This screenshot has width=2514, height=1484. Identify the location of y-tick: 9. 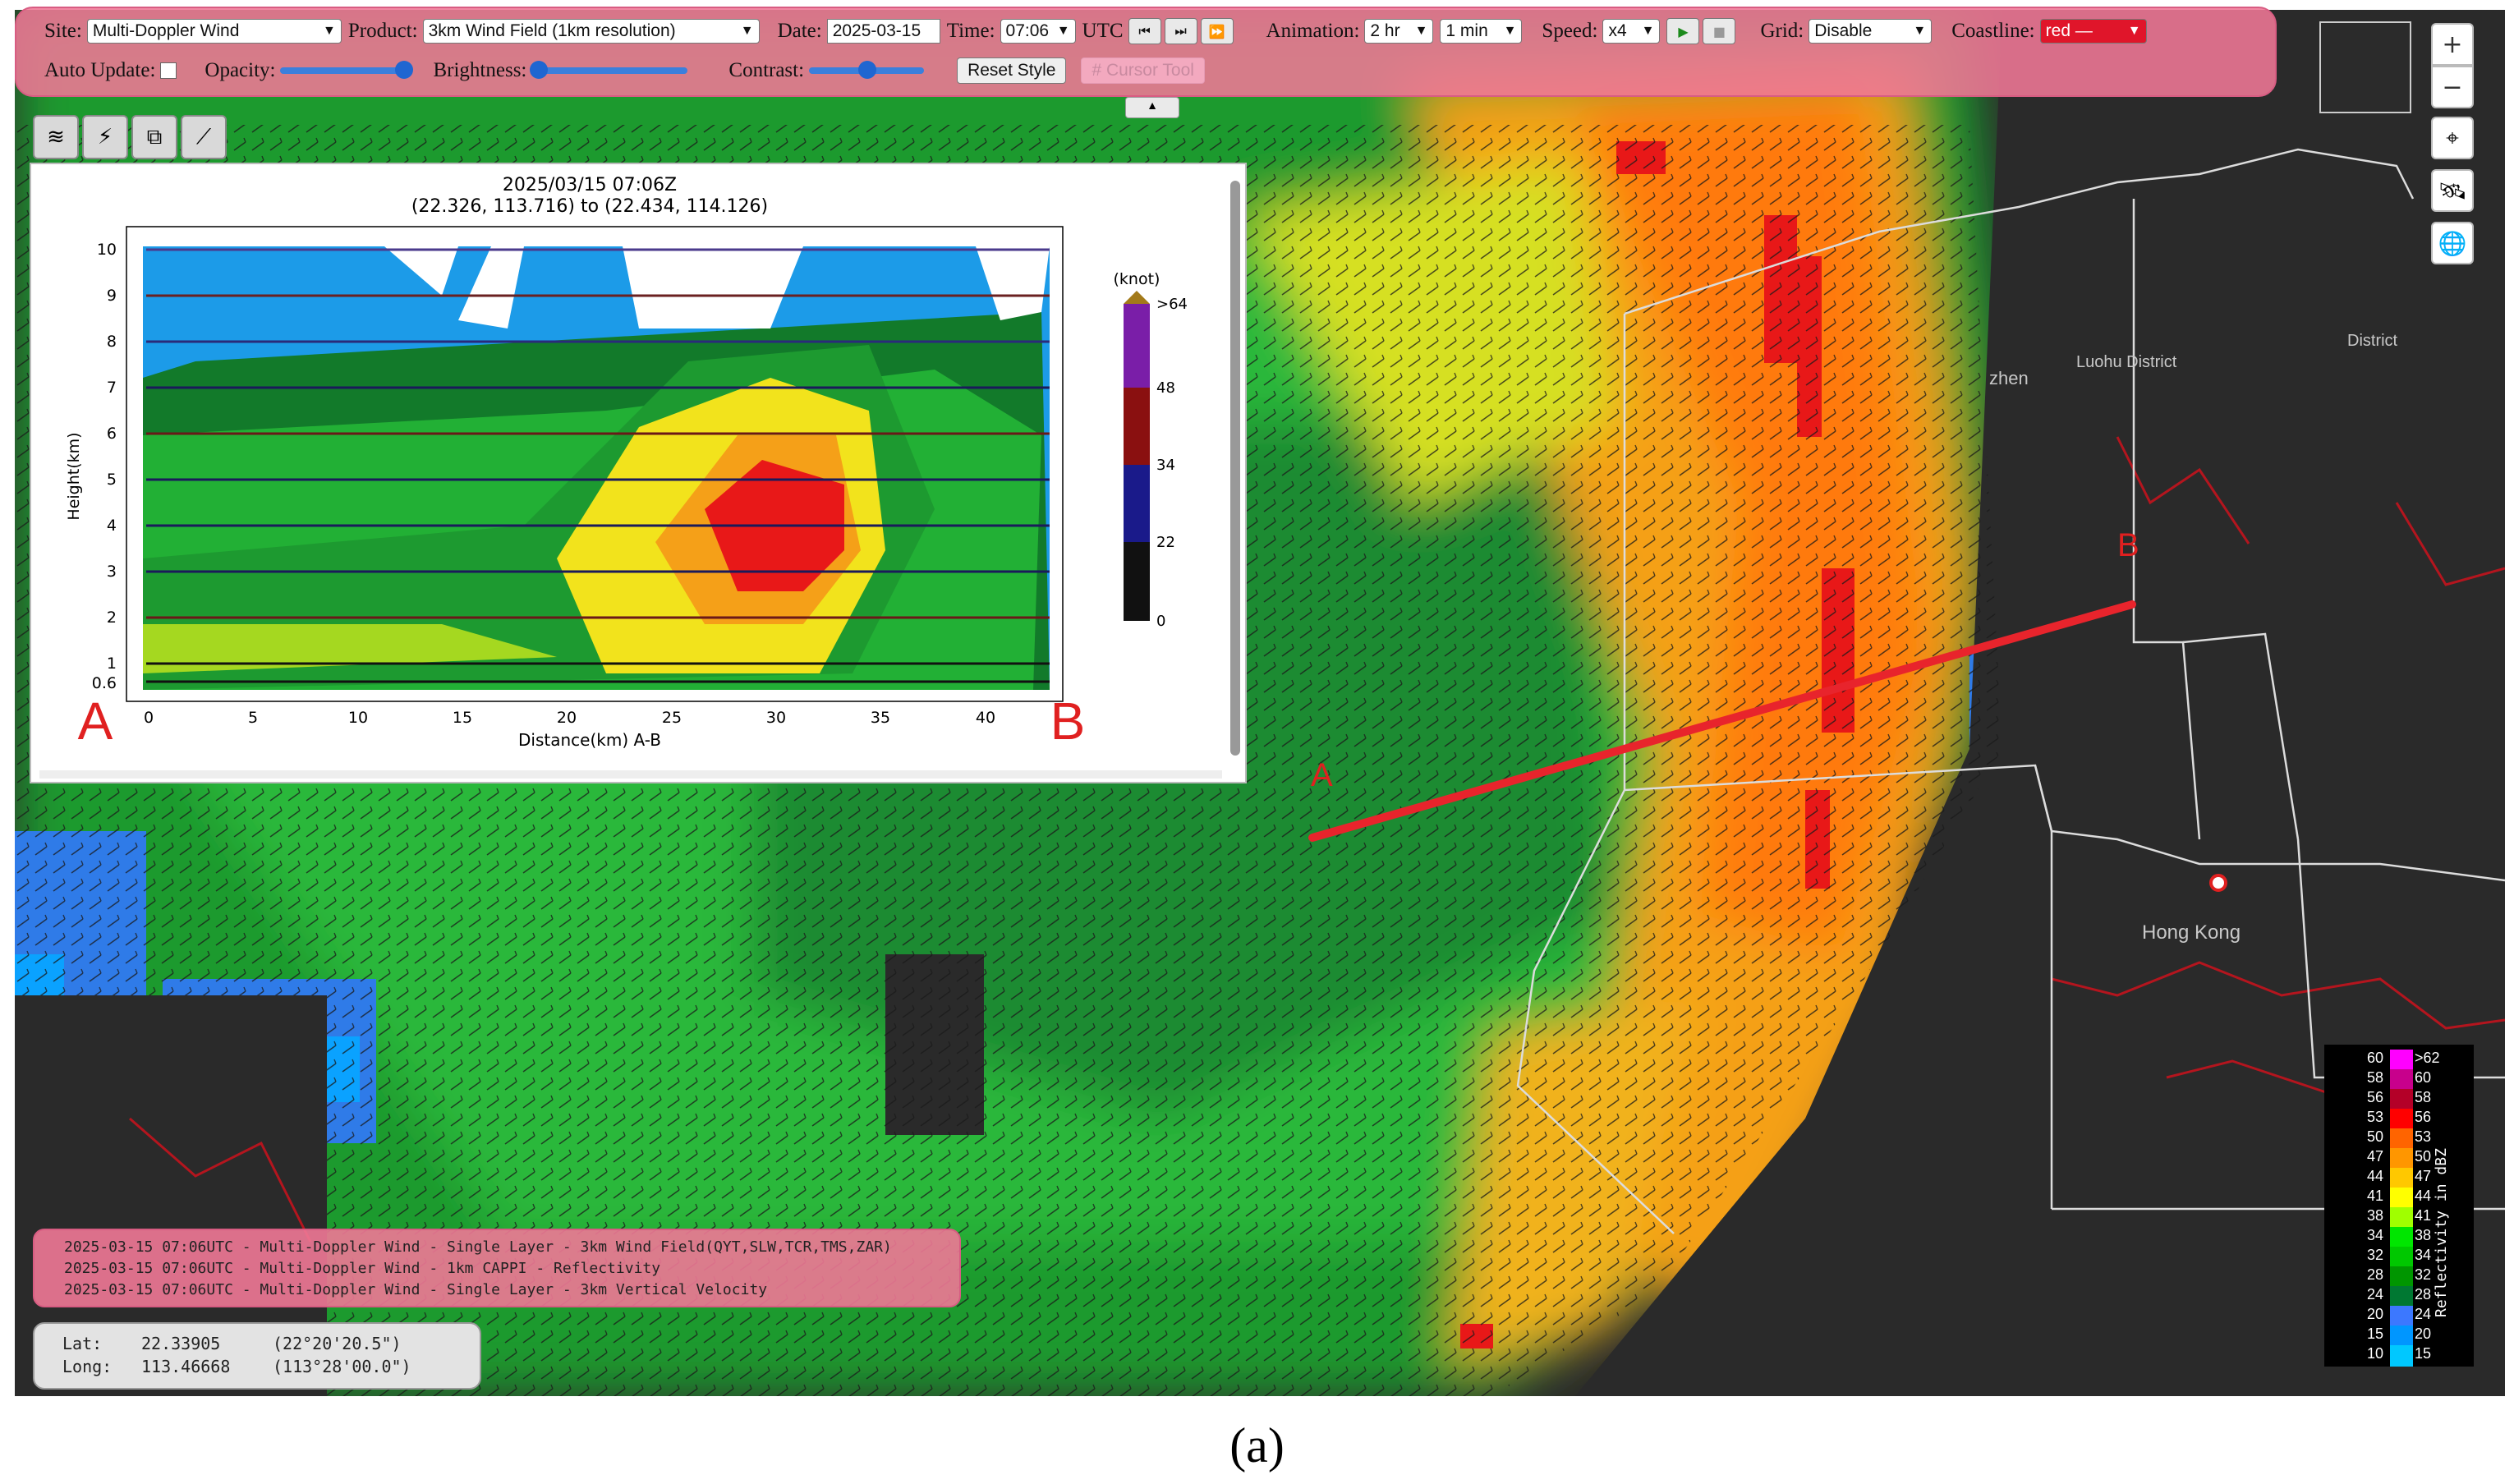
(112, 296).